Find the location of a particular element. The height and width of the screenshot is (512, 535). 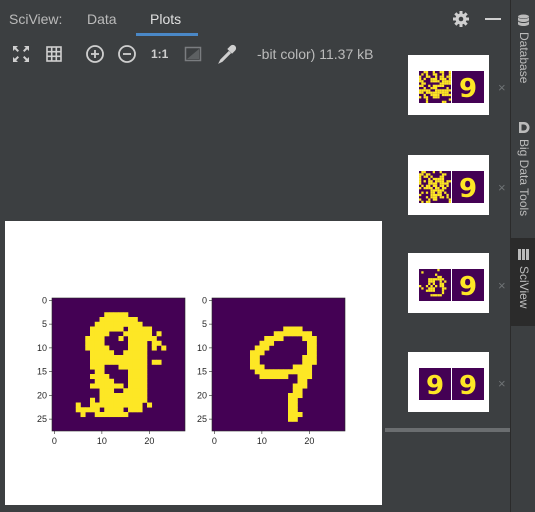

right-tool-sidebar: Database Big Data Tools SciView is located at coordinates (522, 256).